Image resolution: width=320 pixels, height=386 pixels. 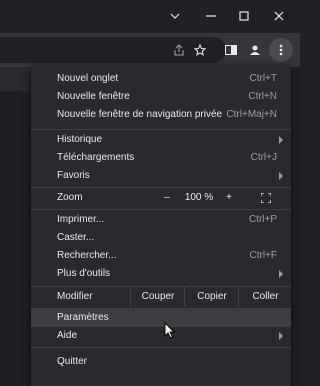 I want to click on chevron-down-icon, so click(x=175, y=16).